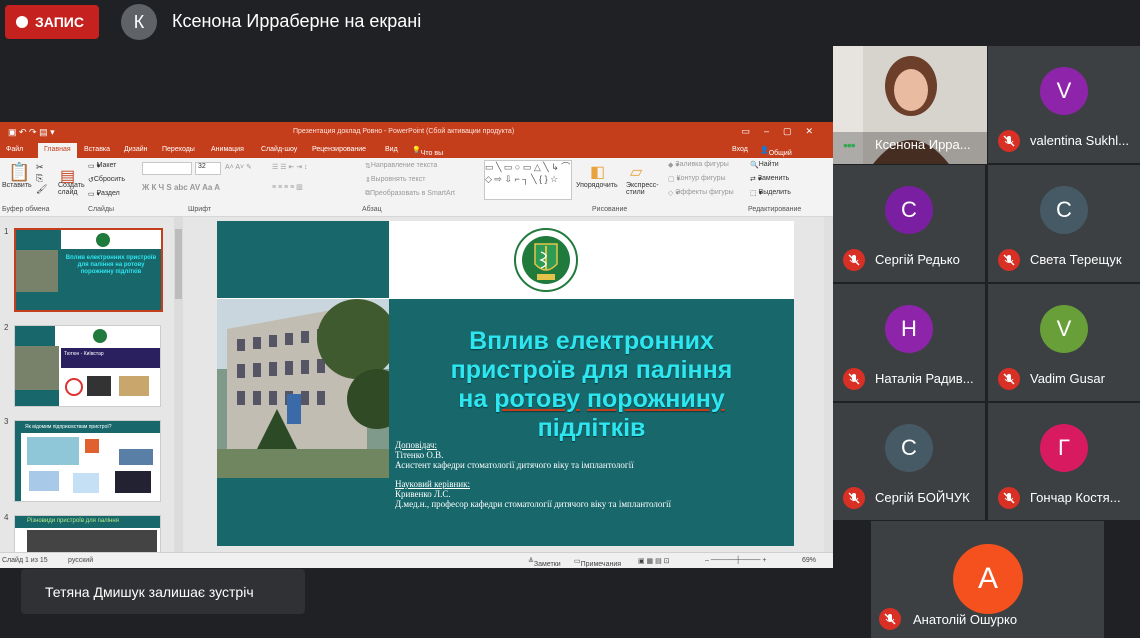  I want to click on font-size-field: 32, so click(208, 168).